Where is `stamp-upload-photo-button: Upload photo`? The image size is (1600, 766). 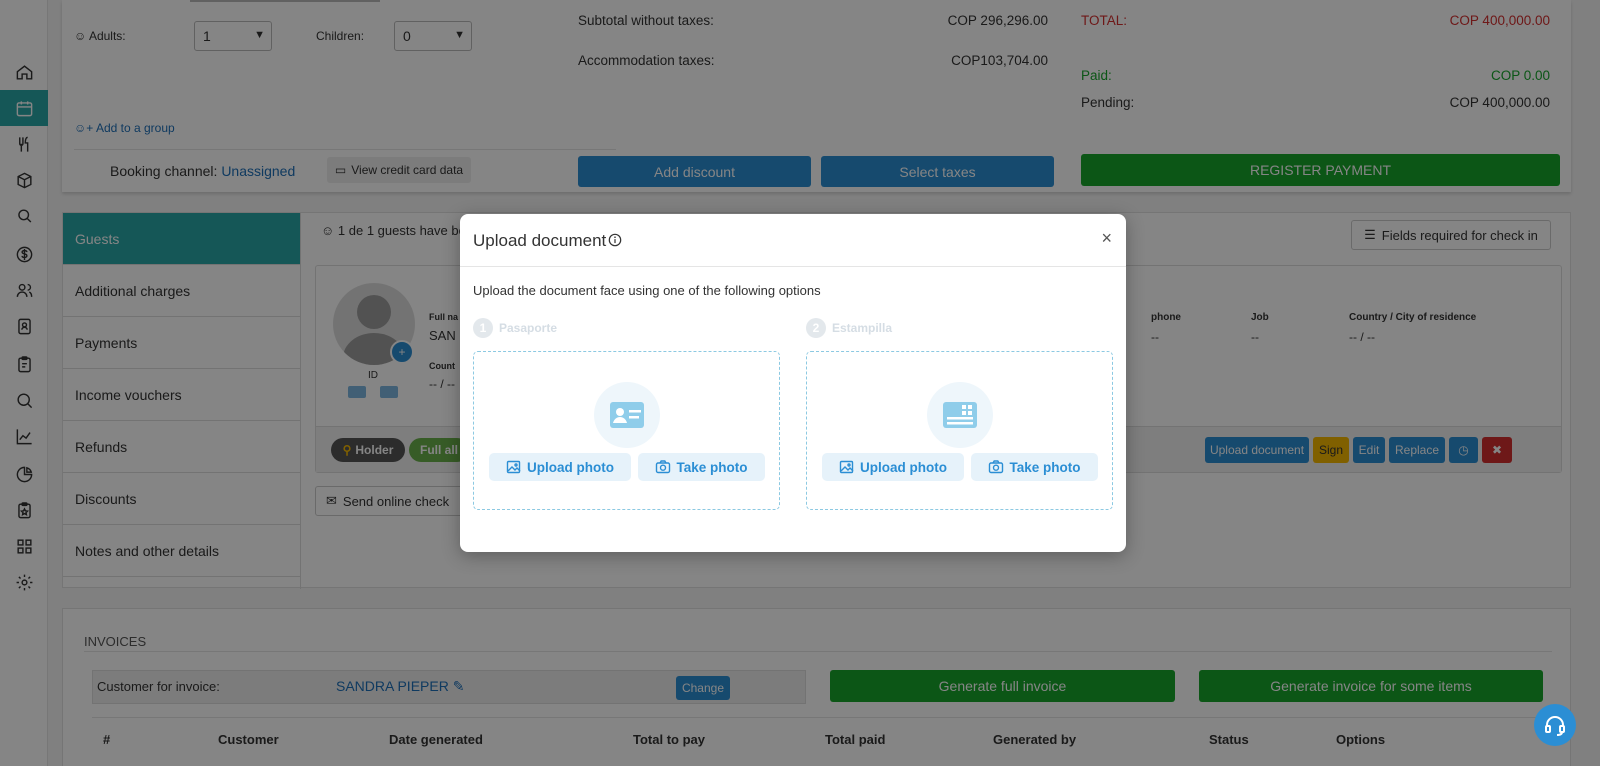
stamp-upload-photo-button: Upload photo is located at coordinates (893, 467).